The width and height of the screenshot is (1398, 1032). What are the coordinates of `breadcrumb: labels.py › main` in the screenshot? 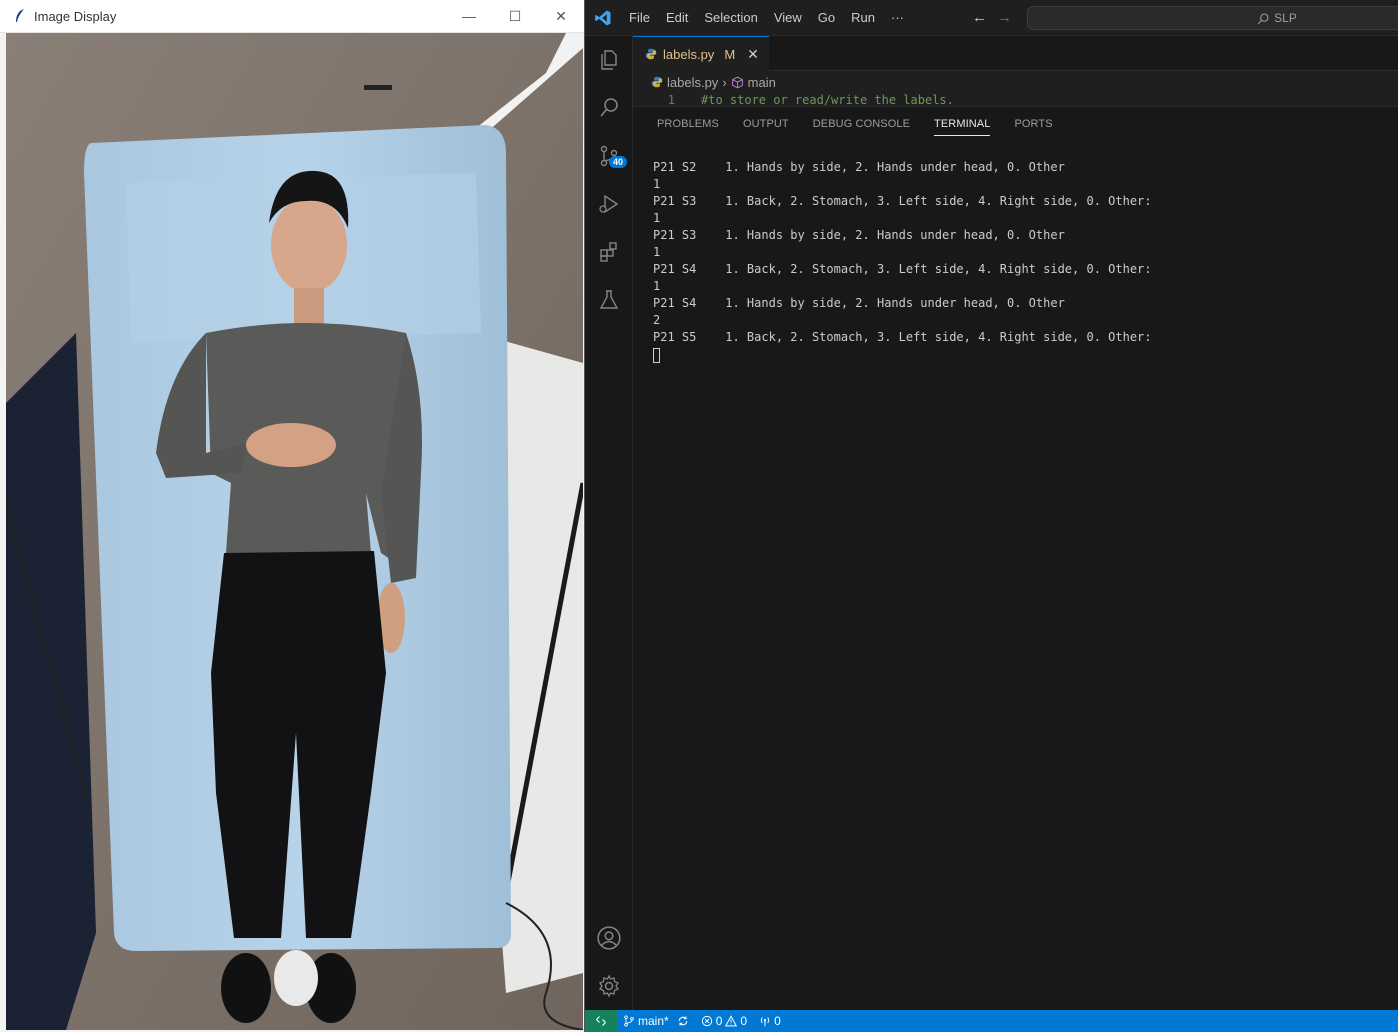 It's located at (1015, 82).